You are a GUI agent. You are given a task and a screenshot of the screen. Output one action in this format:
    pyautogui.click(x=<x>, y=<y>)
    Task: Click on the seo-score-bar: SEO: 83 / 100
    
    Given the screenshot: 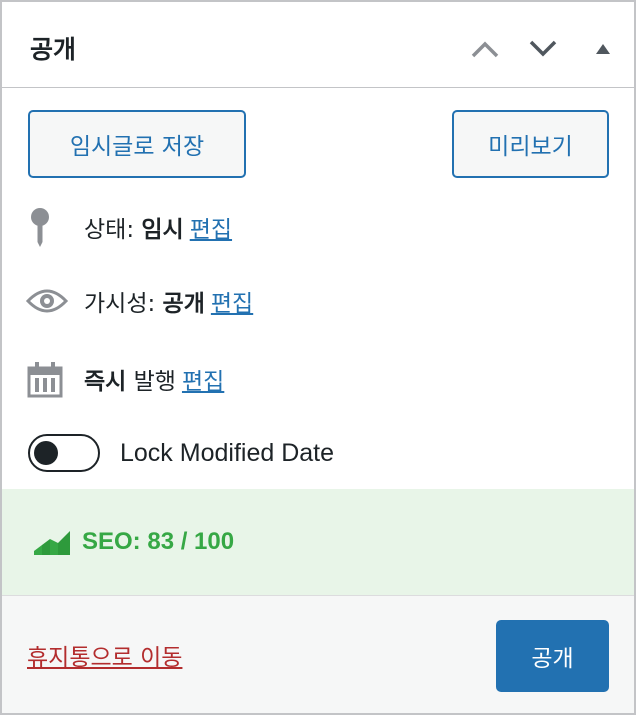 What is the action you would take?
    pyautogui.click(x=318, y=542)
    